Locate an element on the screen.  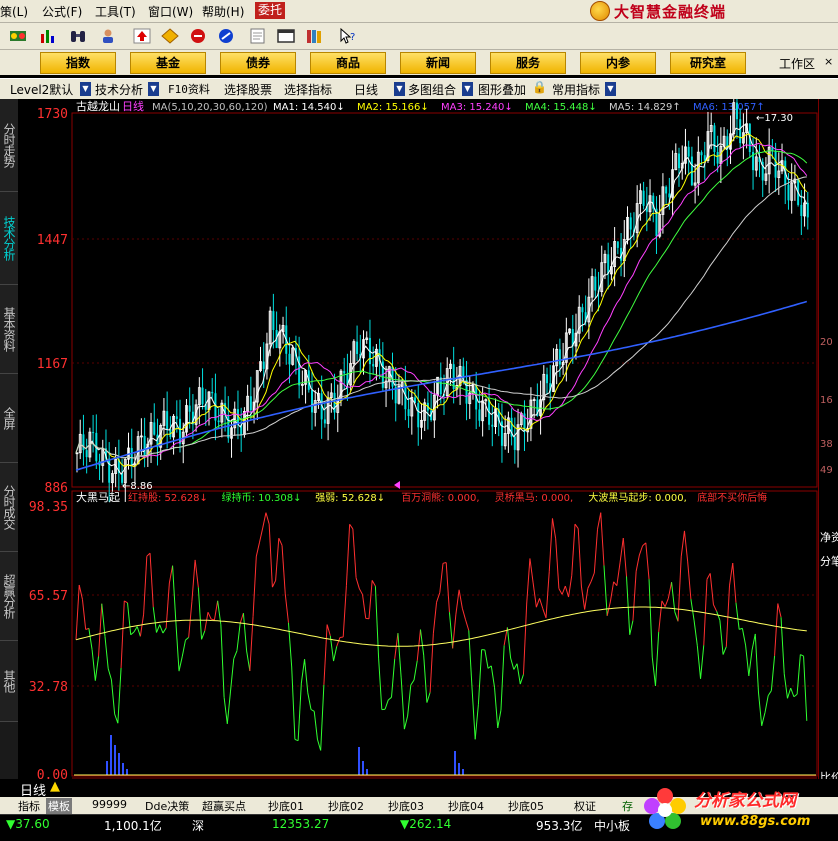
bars-icon is located at coordinates (48, 36).